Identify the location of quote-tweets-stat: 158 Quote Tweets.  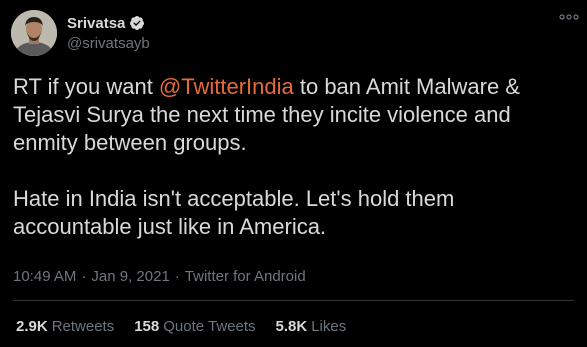
(194, 326).